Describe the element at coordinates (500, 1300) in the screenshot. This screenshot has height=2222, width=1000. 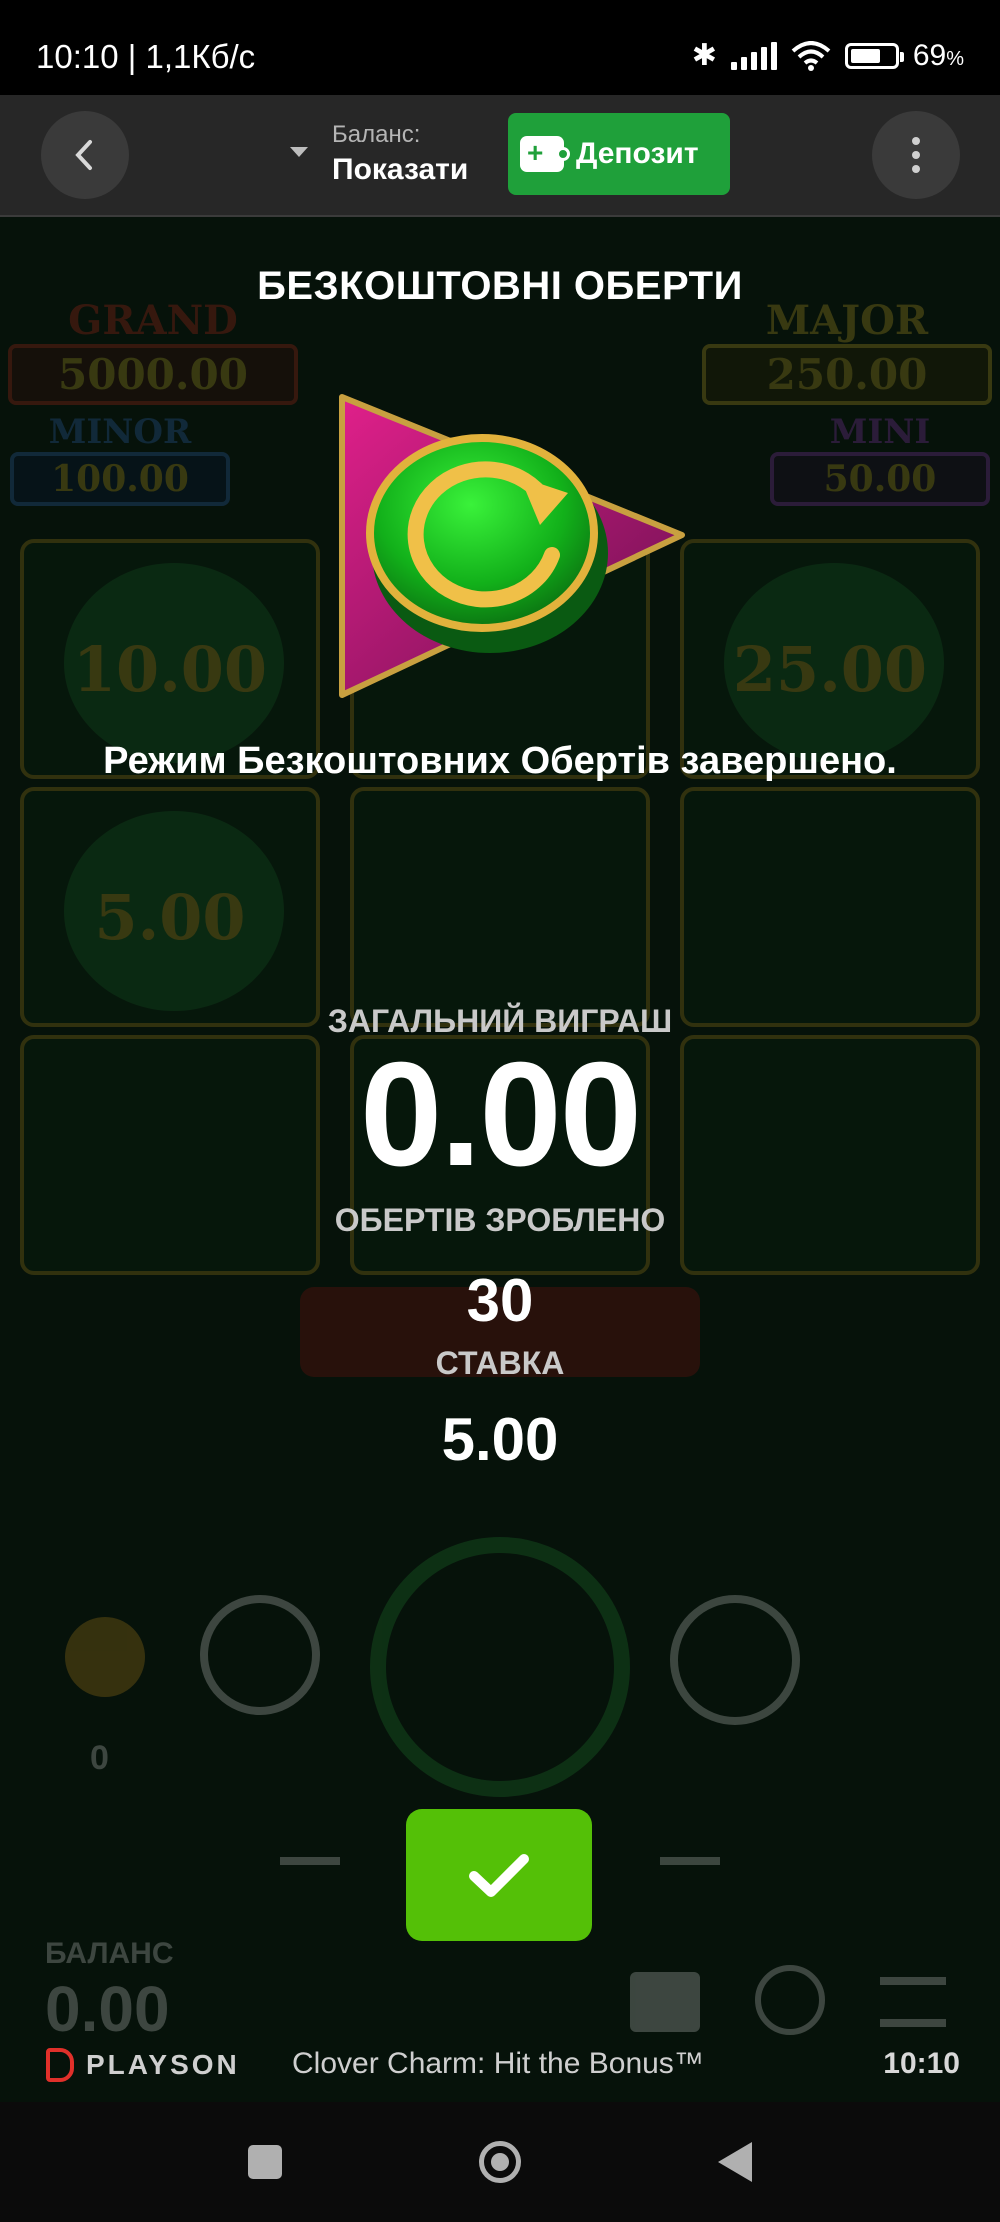
I see `spins-done-value: 30` at that location.